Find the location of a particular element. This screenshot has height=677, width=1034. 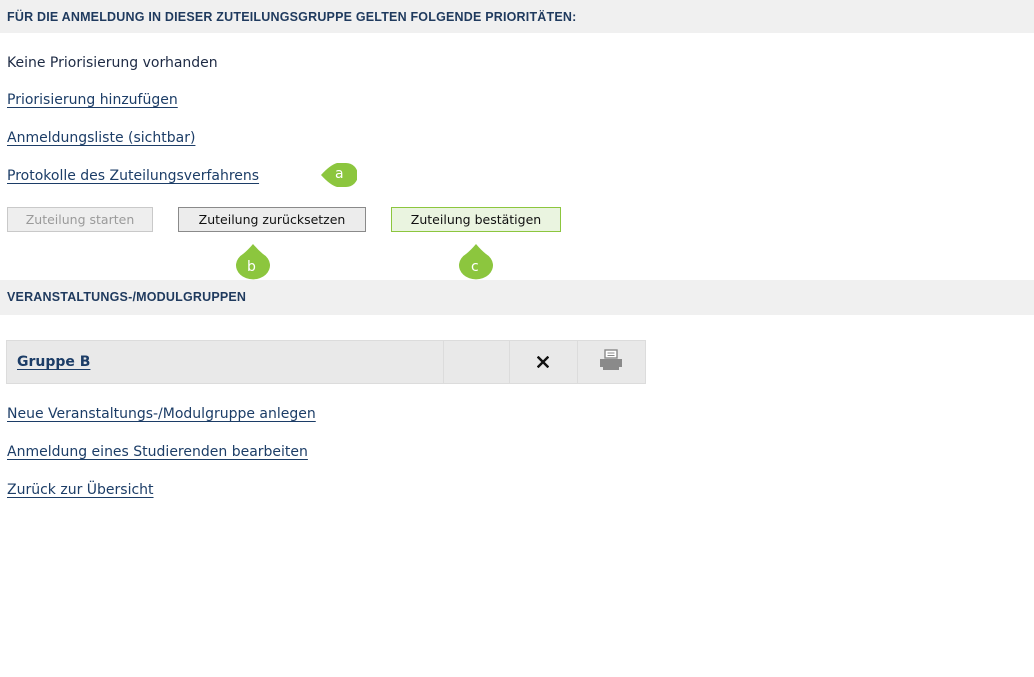

close-icon is located at coordinates (543, 361).